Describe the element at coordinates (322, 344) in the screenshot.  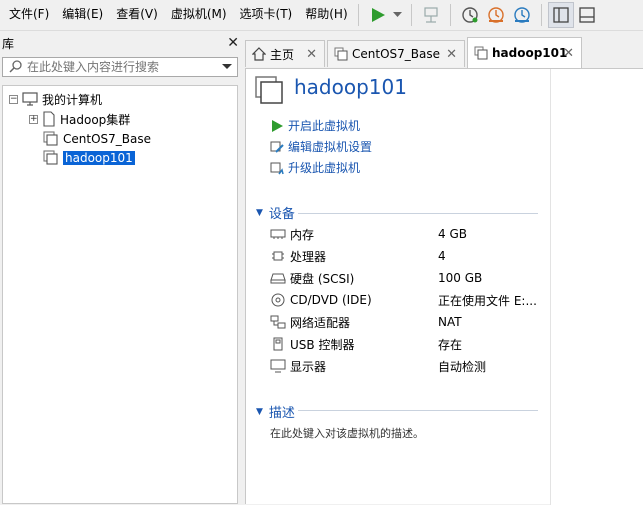
I see `device-name: USB 控制器` at that location.